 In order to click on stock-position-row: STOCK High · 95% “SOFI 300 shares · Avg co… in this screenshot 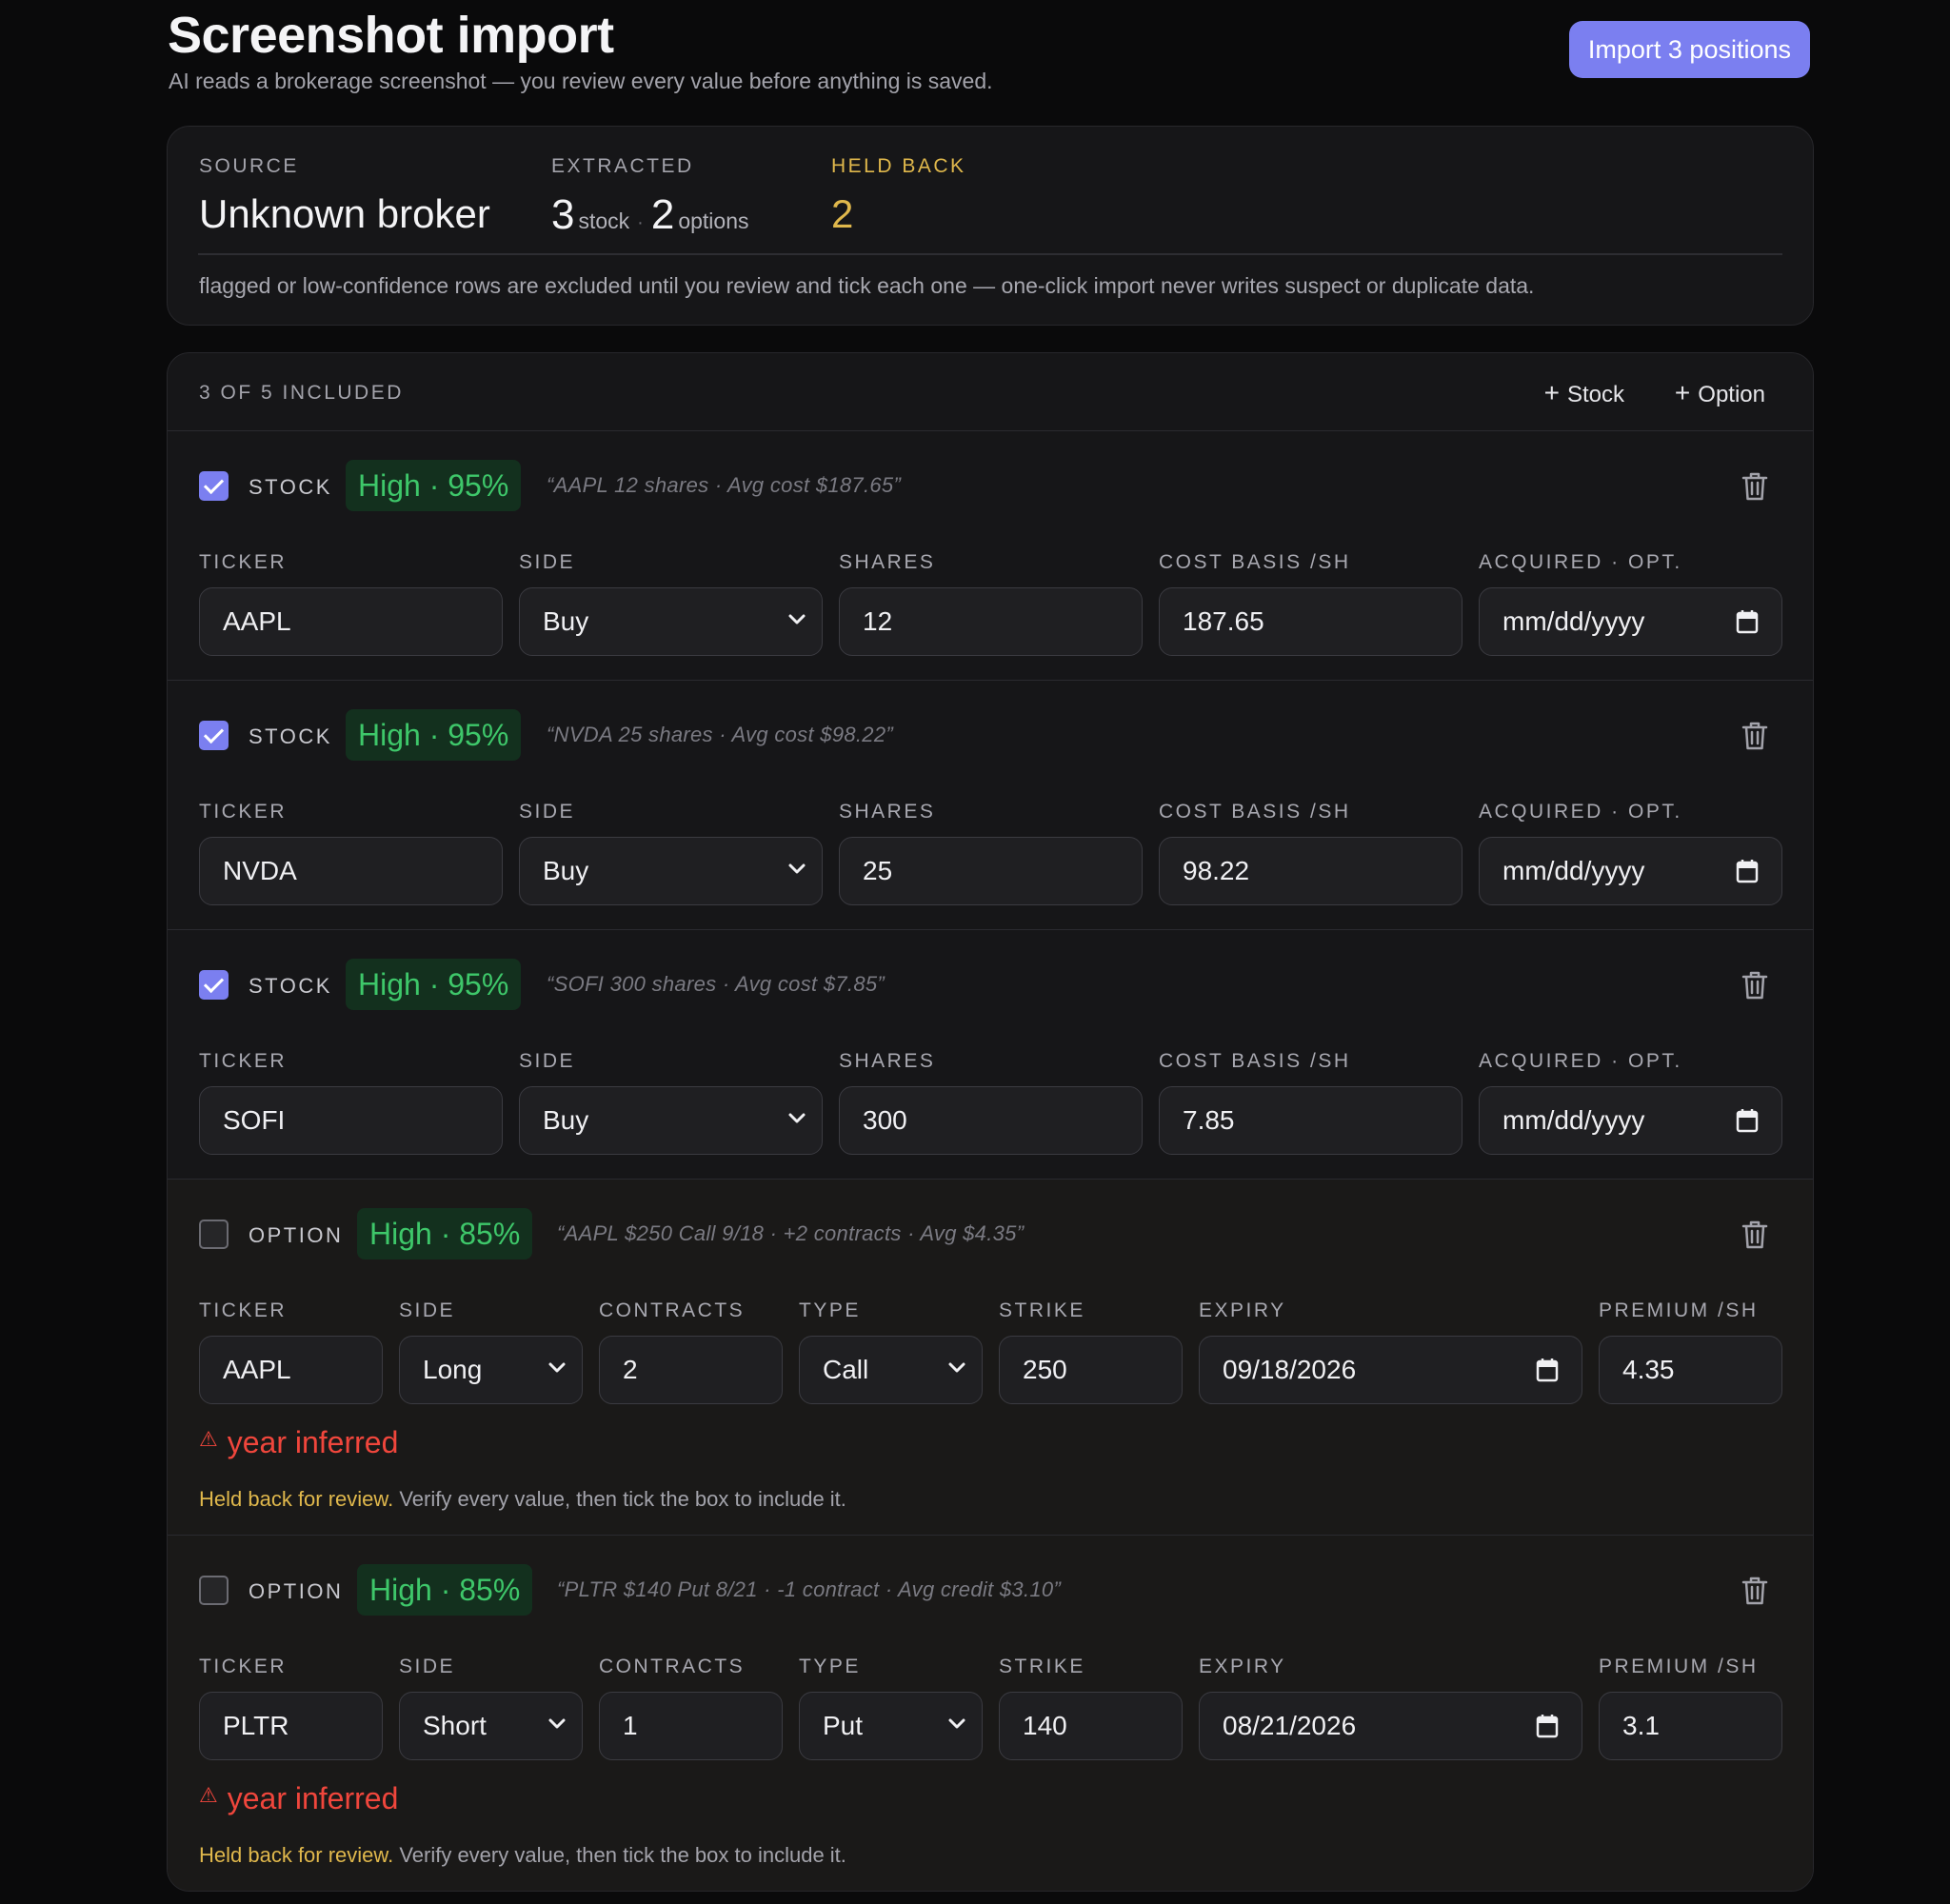, I will do `click(991, 1055)`.